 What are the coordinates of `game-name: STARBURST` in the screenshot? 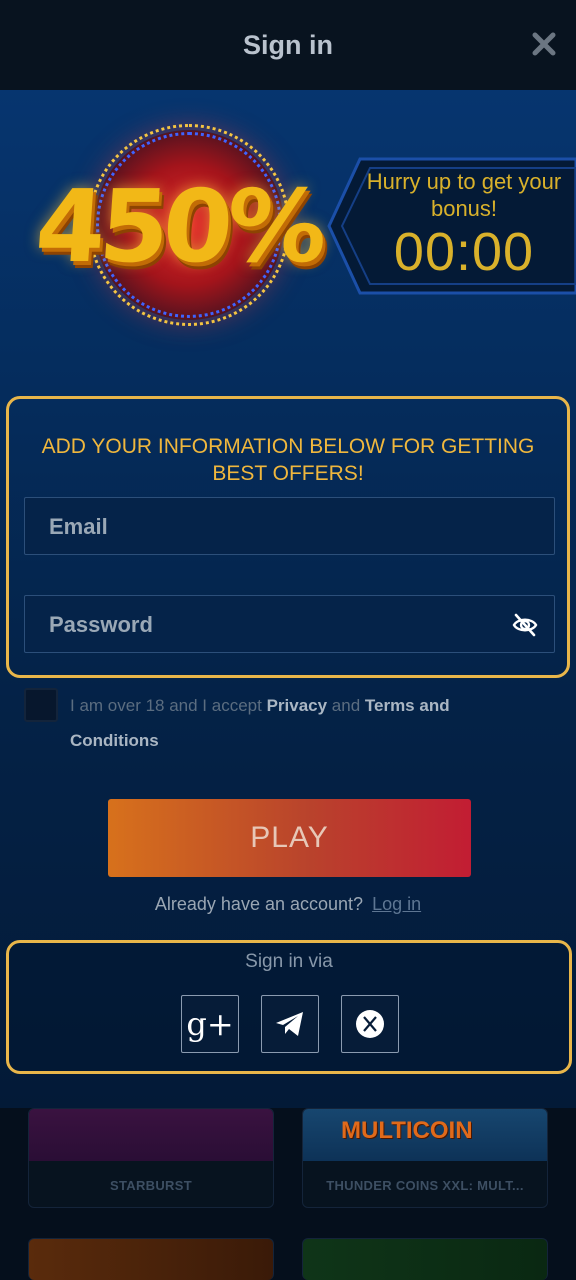 It's located at (151, 1185).